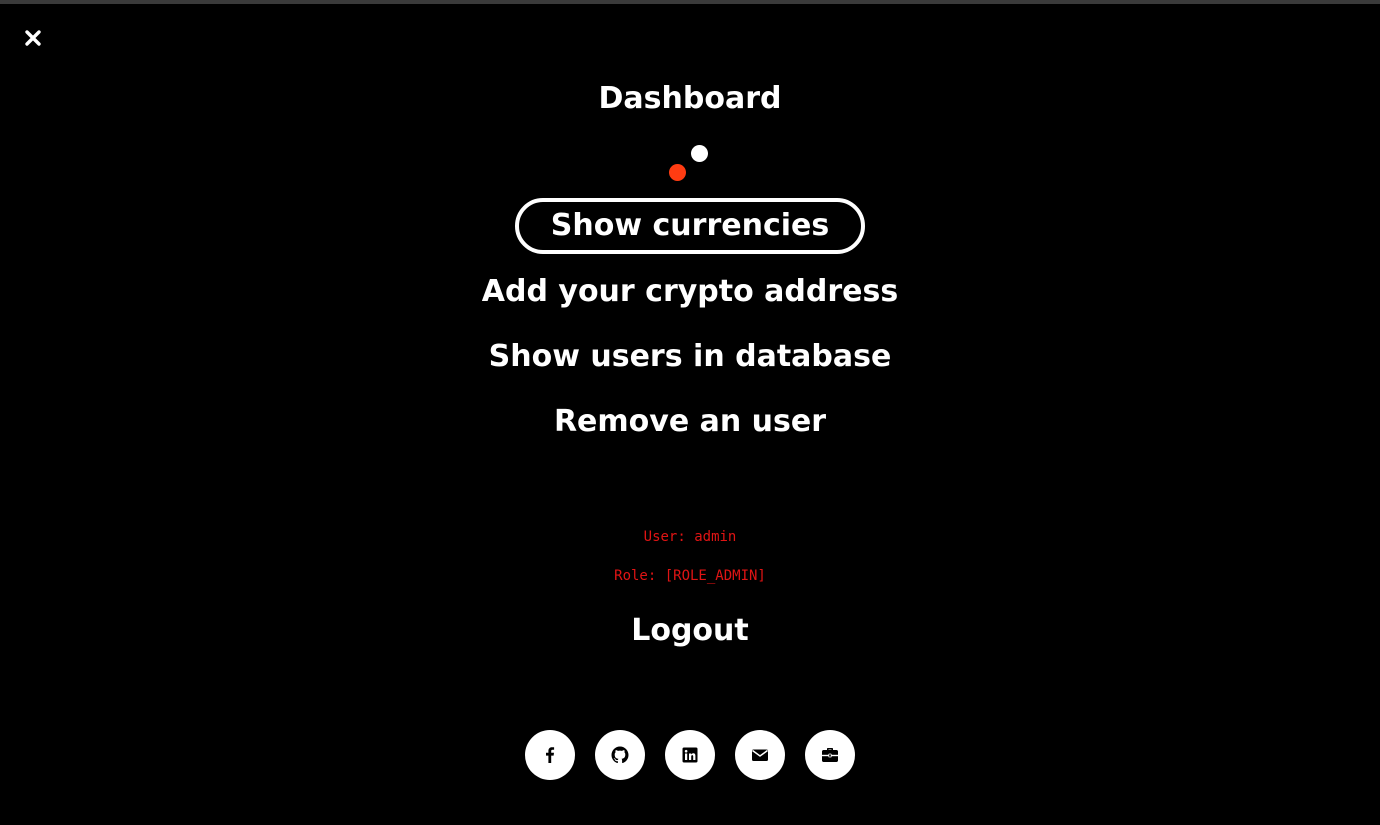 This screenshot has width=1380, height=825. I want to click on facebook-link, so click(550, 755).